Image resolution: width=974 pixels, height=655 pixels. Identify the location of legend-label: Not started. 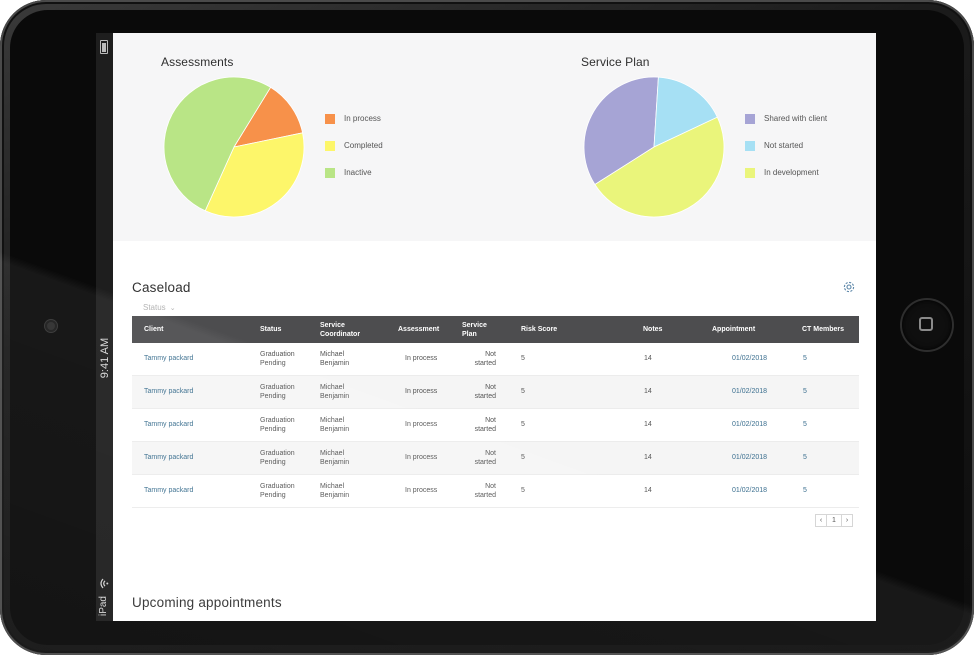
(784, 145).